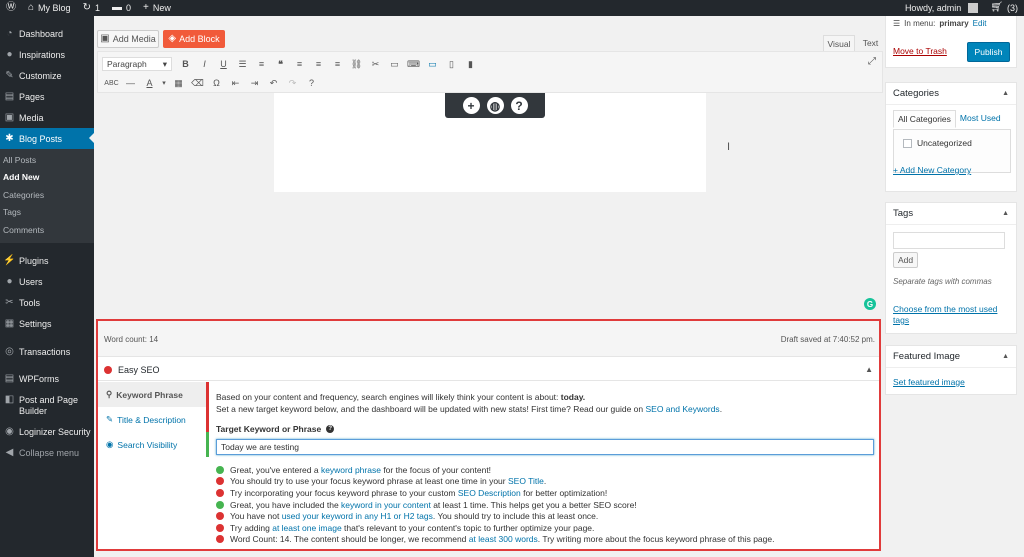 This screenshot has height=557, width=1024. What do you see at coordinates (839, 43) in the screenshot?
I see `tab-visual: Visual` at bounding box center [839, 43].